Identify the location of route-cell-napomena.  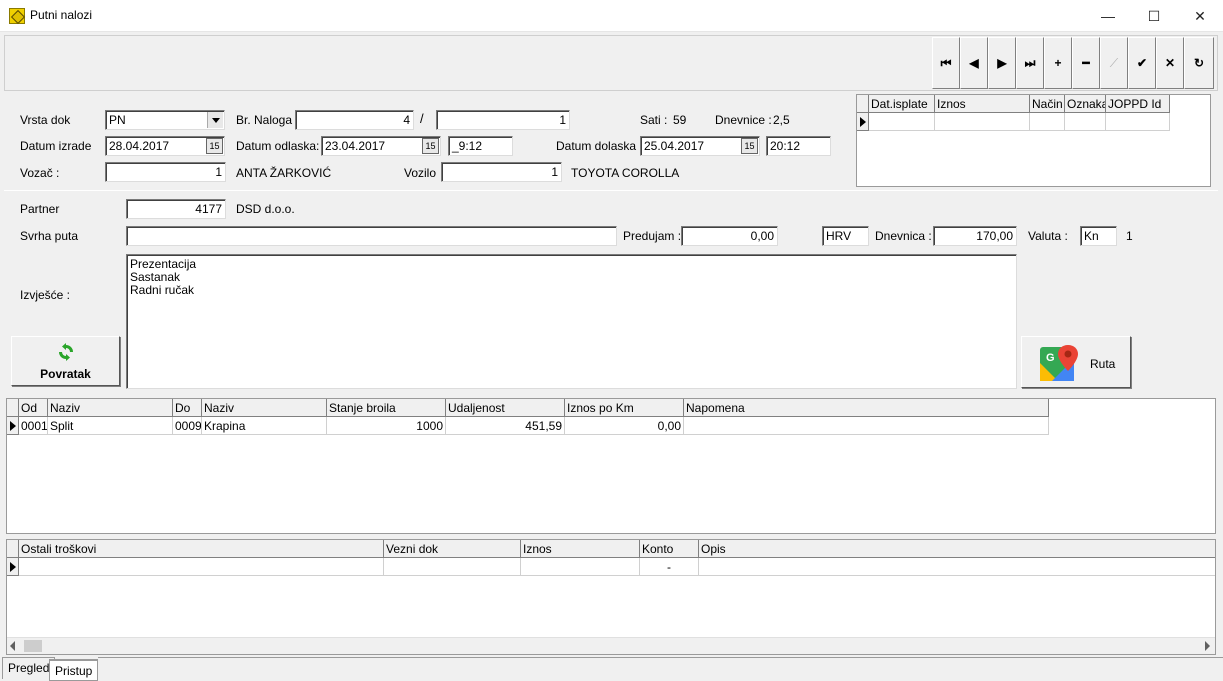
(866, 426).